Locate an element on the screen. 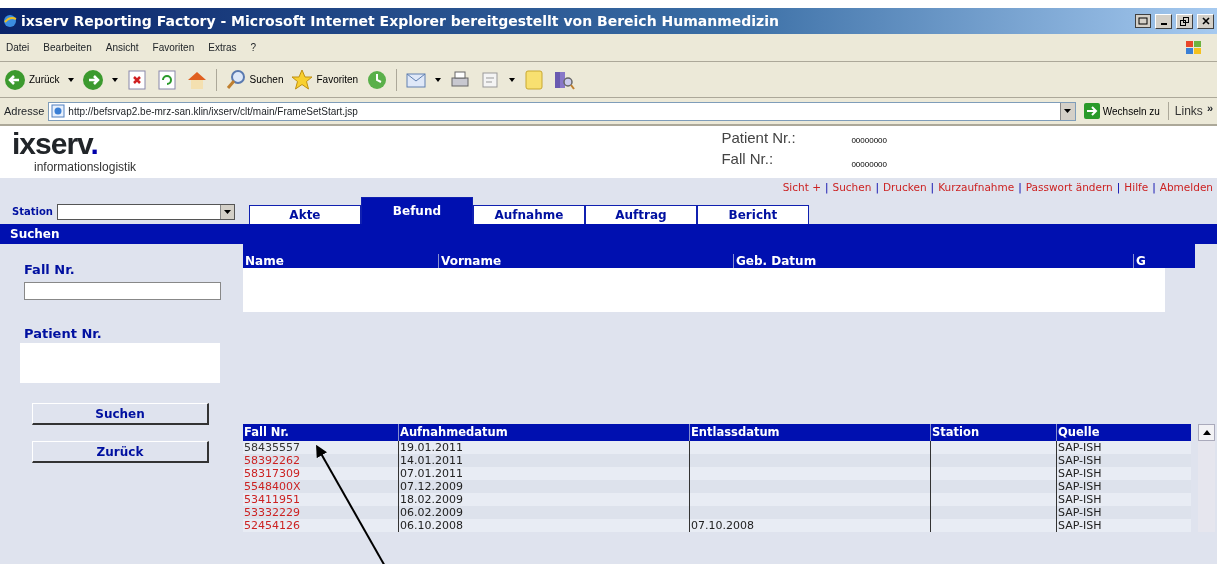 This screenshot has width=1217, height=564. table-cell: 18.02.2009 is located at coordinates (543, 499).